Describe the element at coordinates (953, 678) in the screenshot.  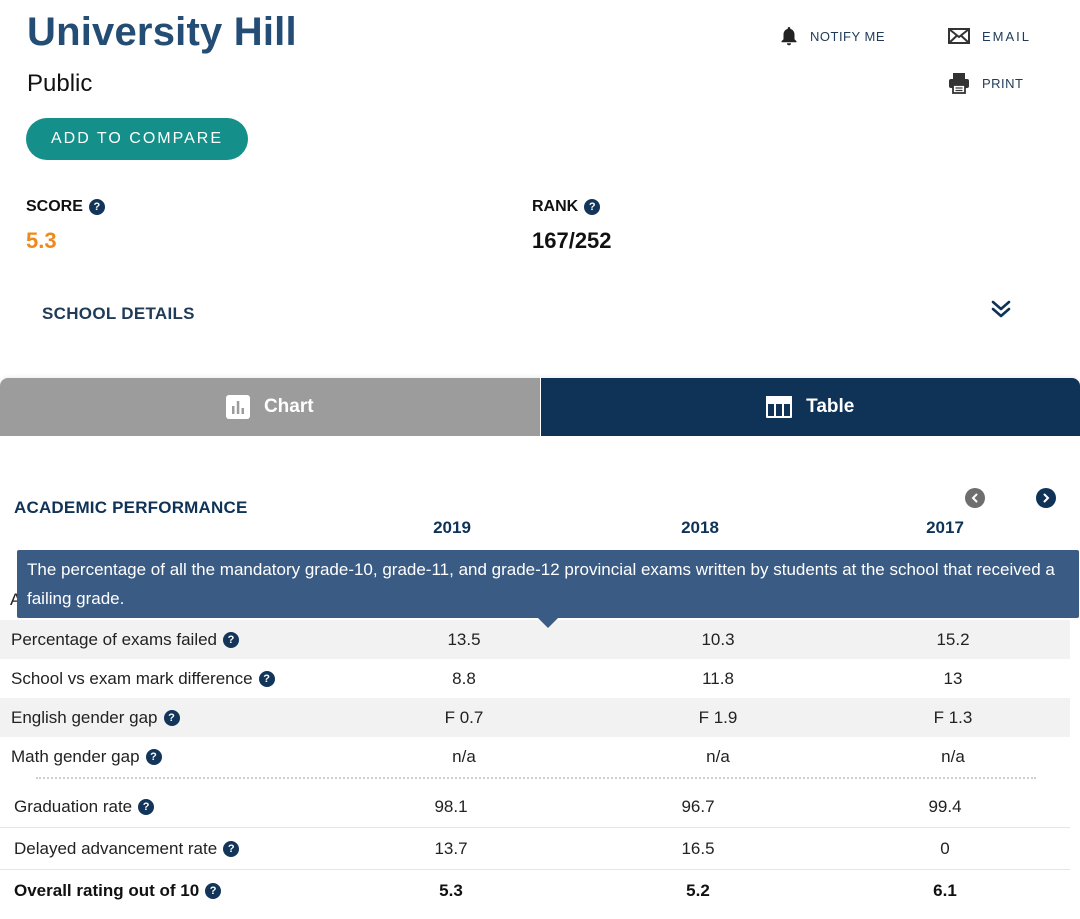
I see `table-cell: 13` at that location.